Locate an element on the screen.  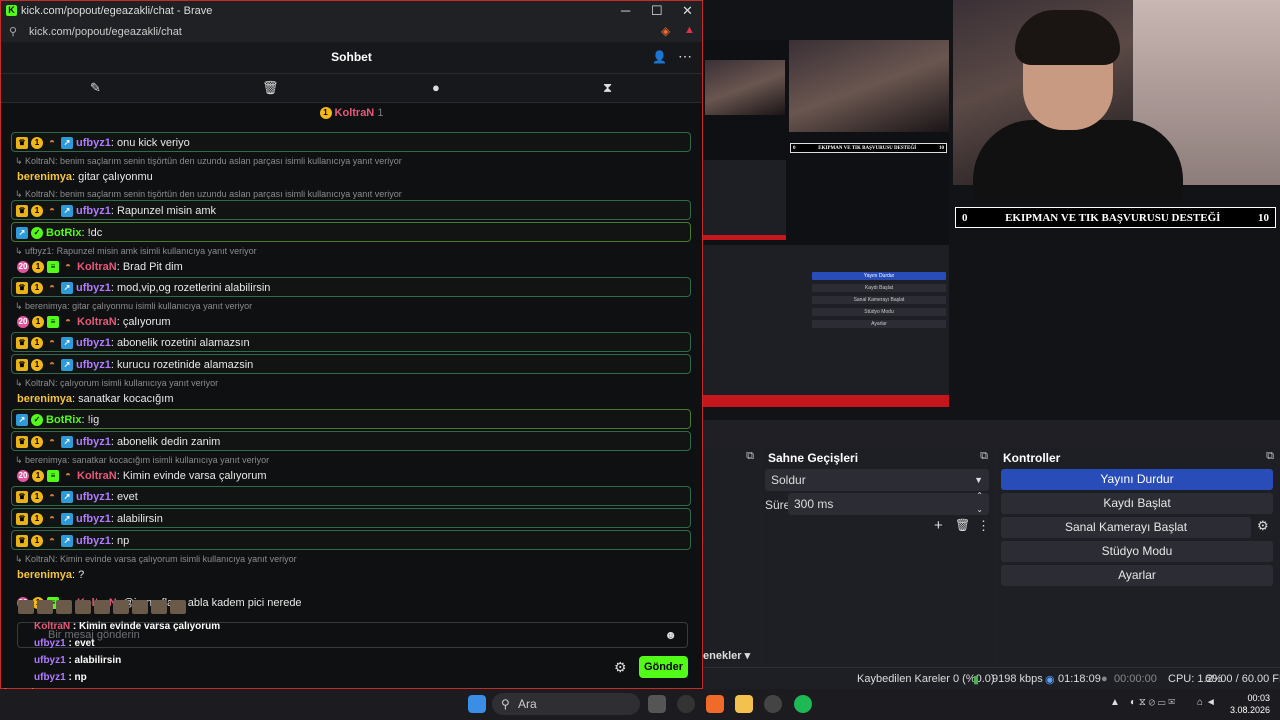
clock: 00:03 3.08.2026 is located at coordinates (1250, 704).